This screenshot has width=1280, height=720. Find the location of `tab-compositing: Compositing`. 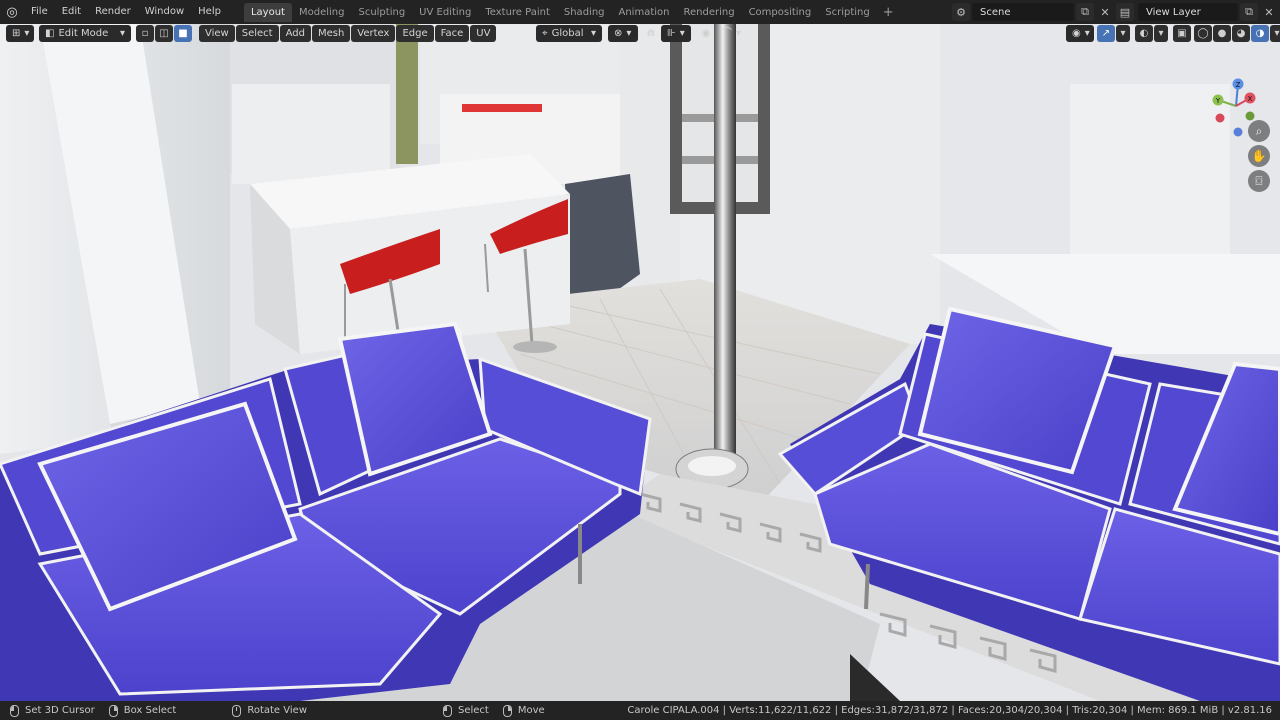

tab-compositing: Compositing is located at coordinates (780, 12).